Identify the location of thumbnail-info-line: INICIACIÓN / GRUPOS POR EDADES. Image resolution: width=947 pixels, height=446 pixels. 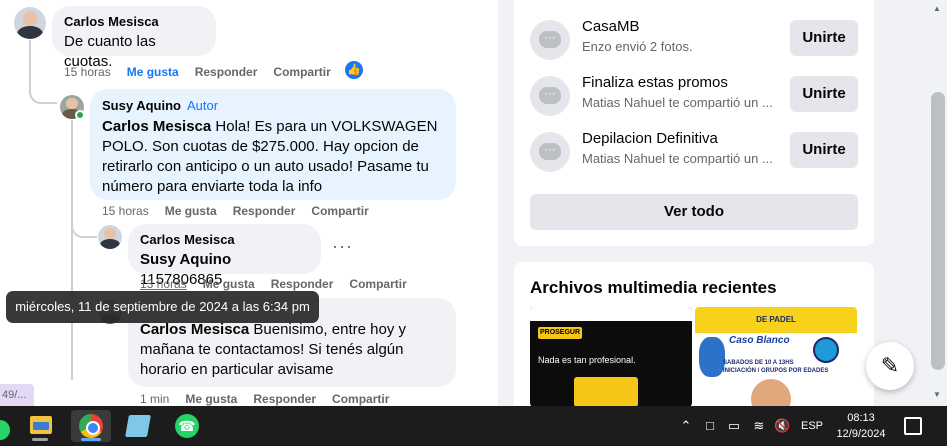
(776, 371).